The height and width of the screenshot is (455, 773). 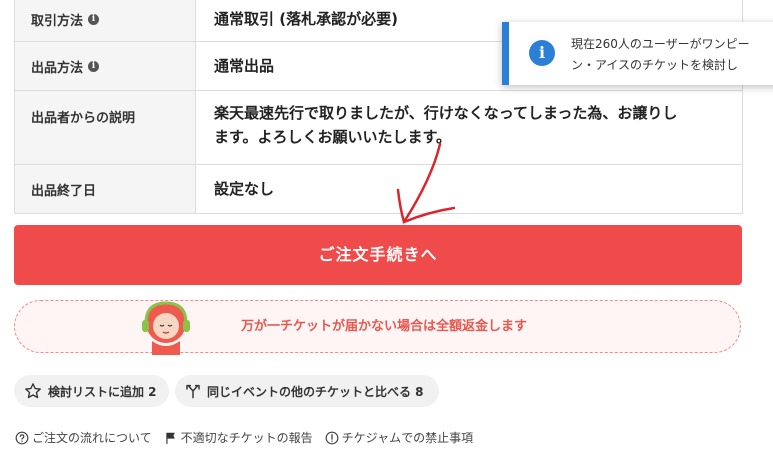 I want to click on split-arrow-icon, so click(x=193, y=391).